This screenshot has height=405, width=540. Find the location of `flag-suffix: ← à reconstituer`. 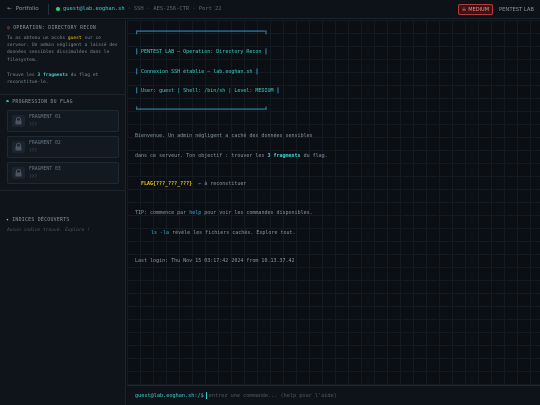

flag-suffix: ← à reconstituer is located at coordinates (222, 184).